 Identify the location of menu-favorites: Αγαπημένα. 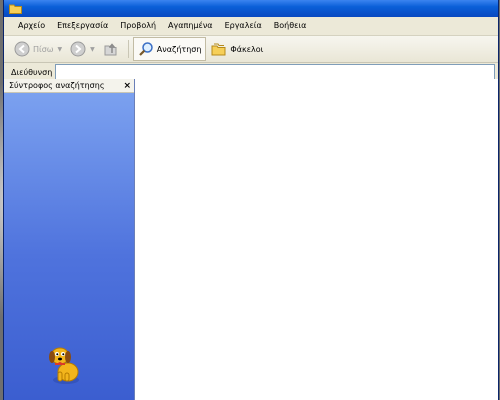
(190, 26).